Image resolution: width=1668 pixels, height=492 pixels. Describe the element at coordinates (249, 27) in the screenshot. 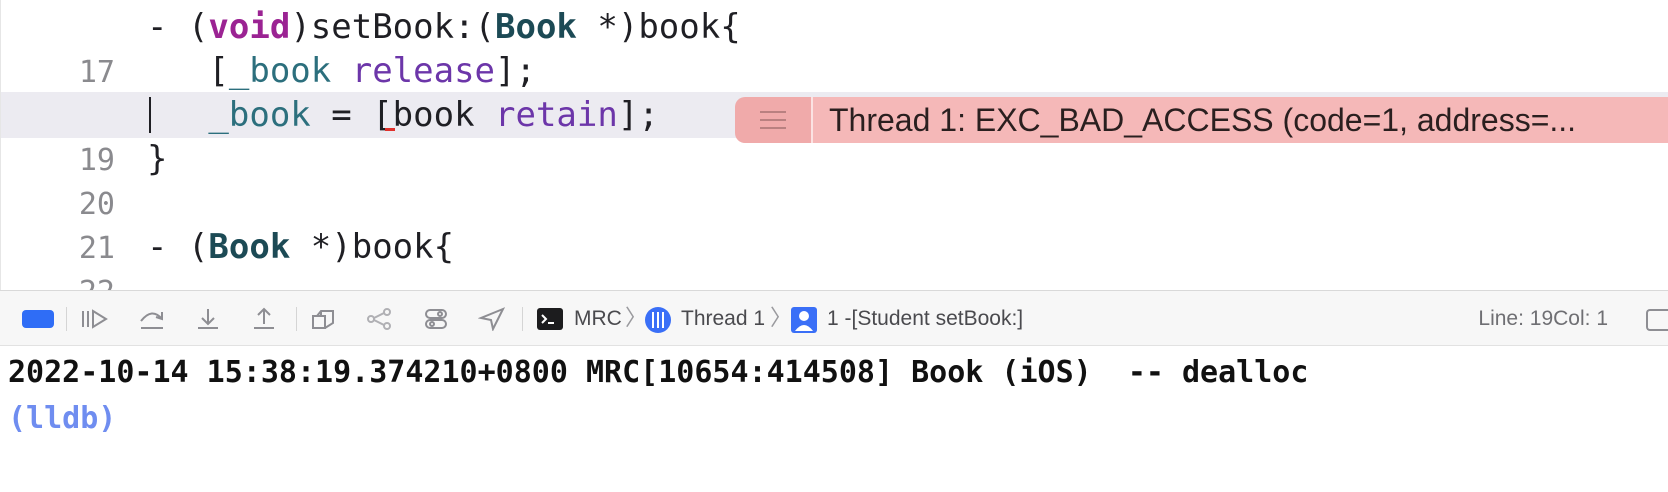

I see `code-token-kw: void` at that location.